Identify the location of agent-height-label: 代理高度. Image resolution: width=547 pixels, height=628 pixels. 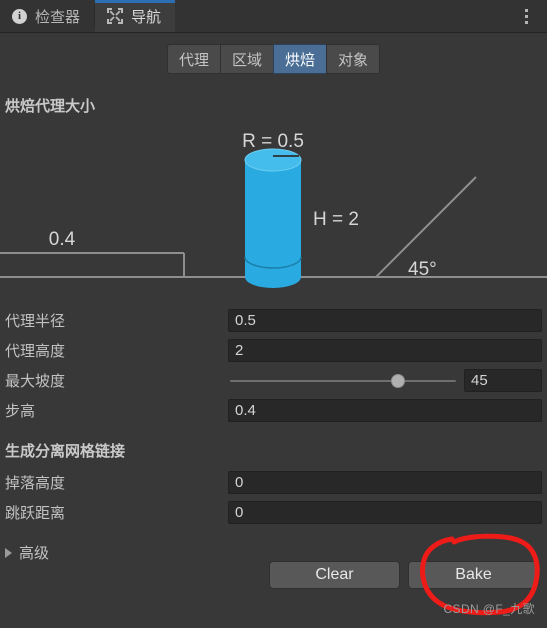
(35, 351).